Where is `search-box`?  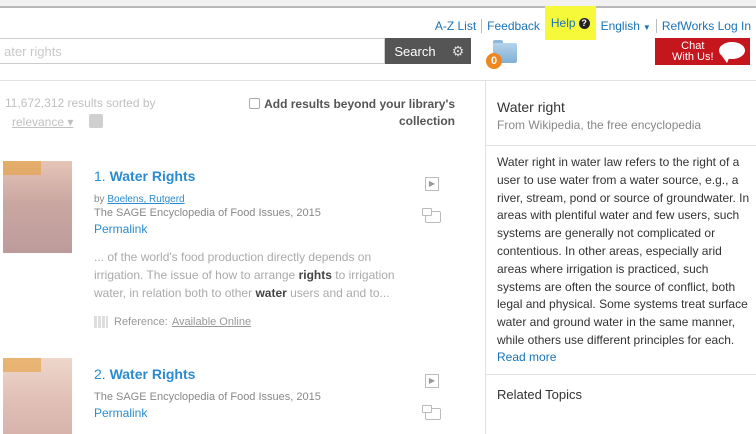 search-box is located at coordinates (192, 51).